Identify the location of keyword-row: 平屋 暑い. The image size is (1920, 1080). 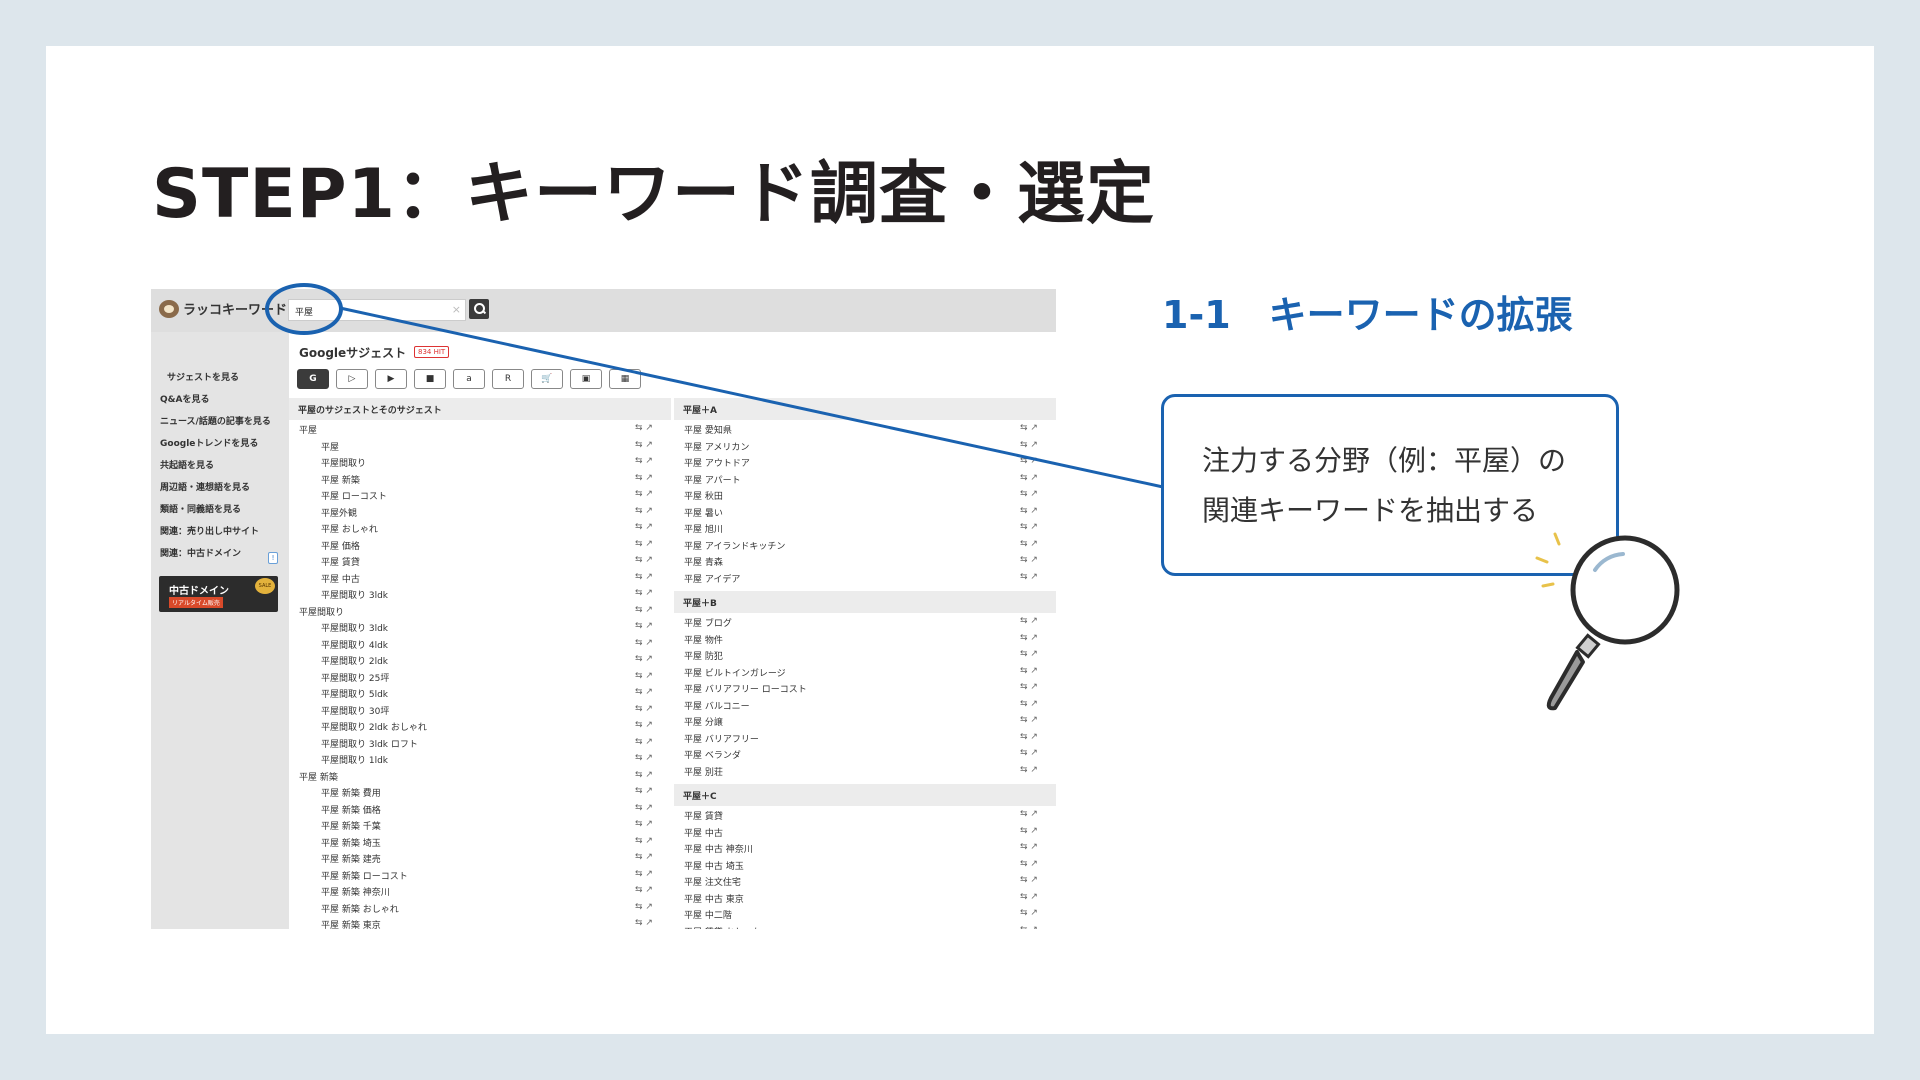
(703, 513).